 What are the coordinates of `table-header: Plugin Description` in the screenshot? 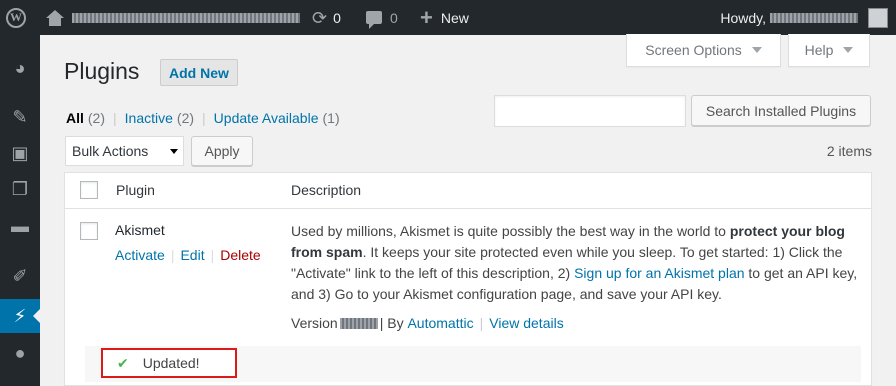 It's located at (468, 191).